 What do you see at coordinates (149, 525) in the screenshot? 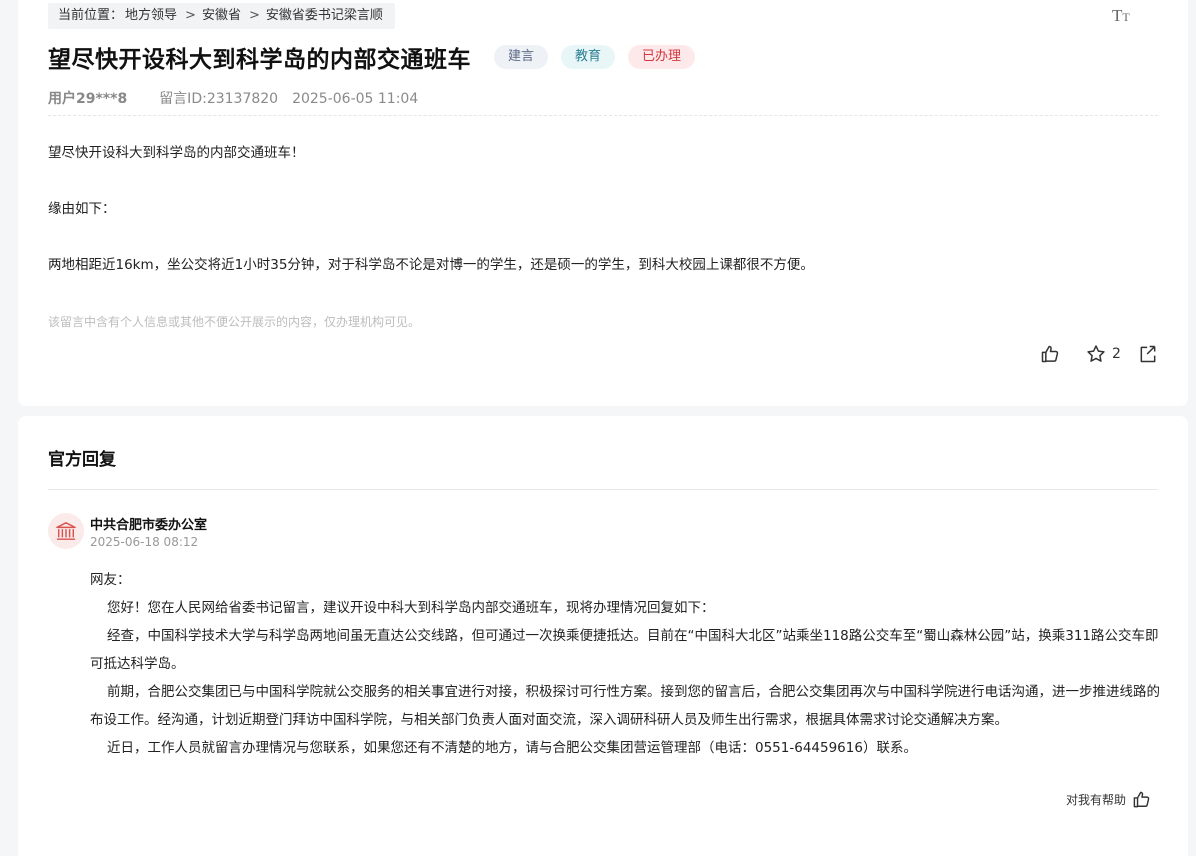
I see `reply-org-name: 中共合肥市委办公室` at bounding box center [149, 525].